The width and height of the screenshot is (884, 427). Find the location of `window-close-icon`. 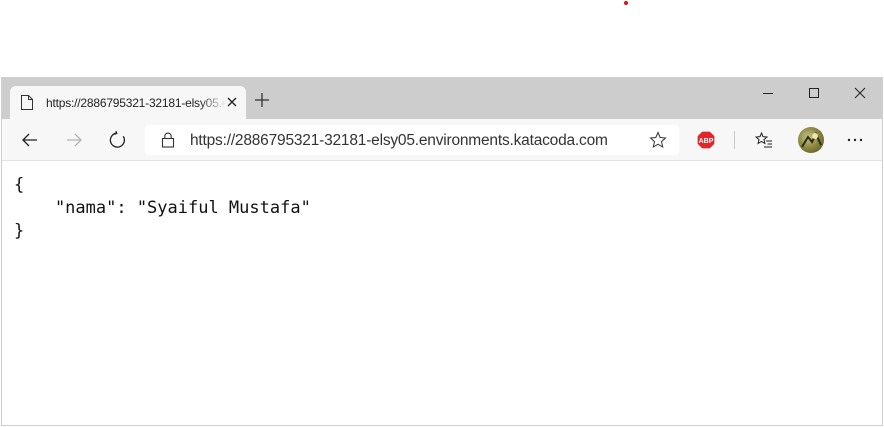

window-close-icon is located at coordinates (860, 93).